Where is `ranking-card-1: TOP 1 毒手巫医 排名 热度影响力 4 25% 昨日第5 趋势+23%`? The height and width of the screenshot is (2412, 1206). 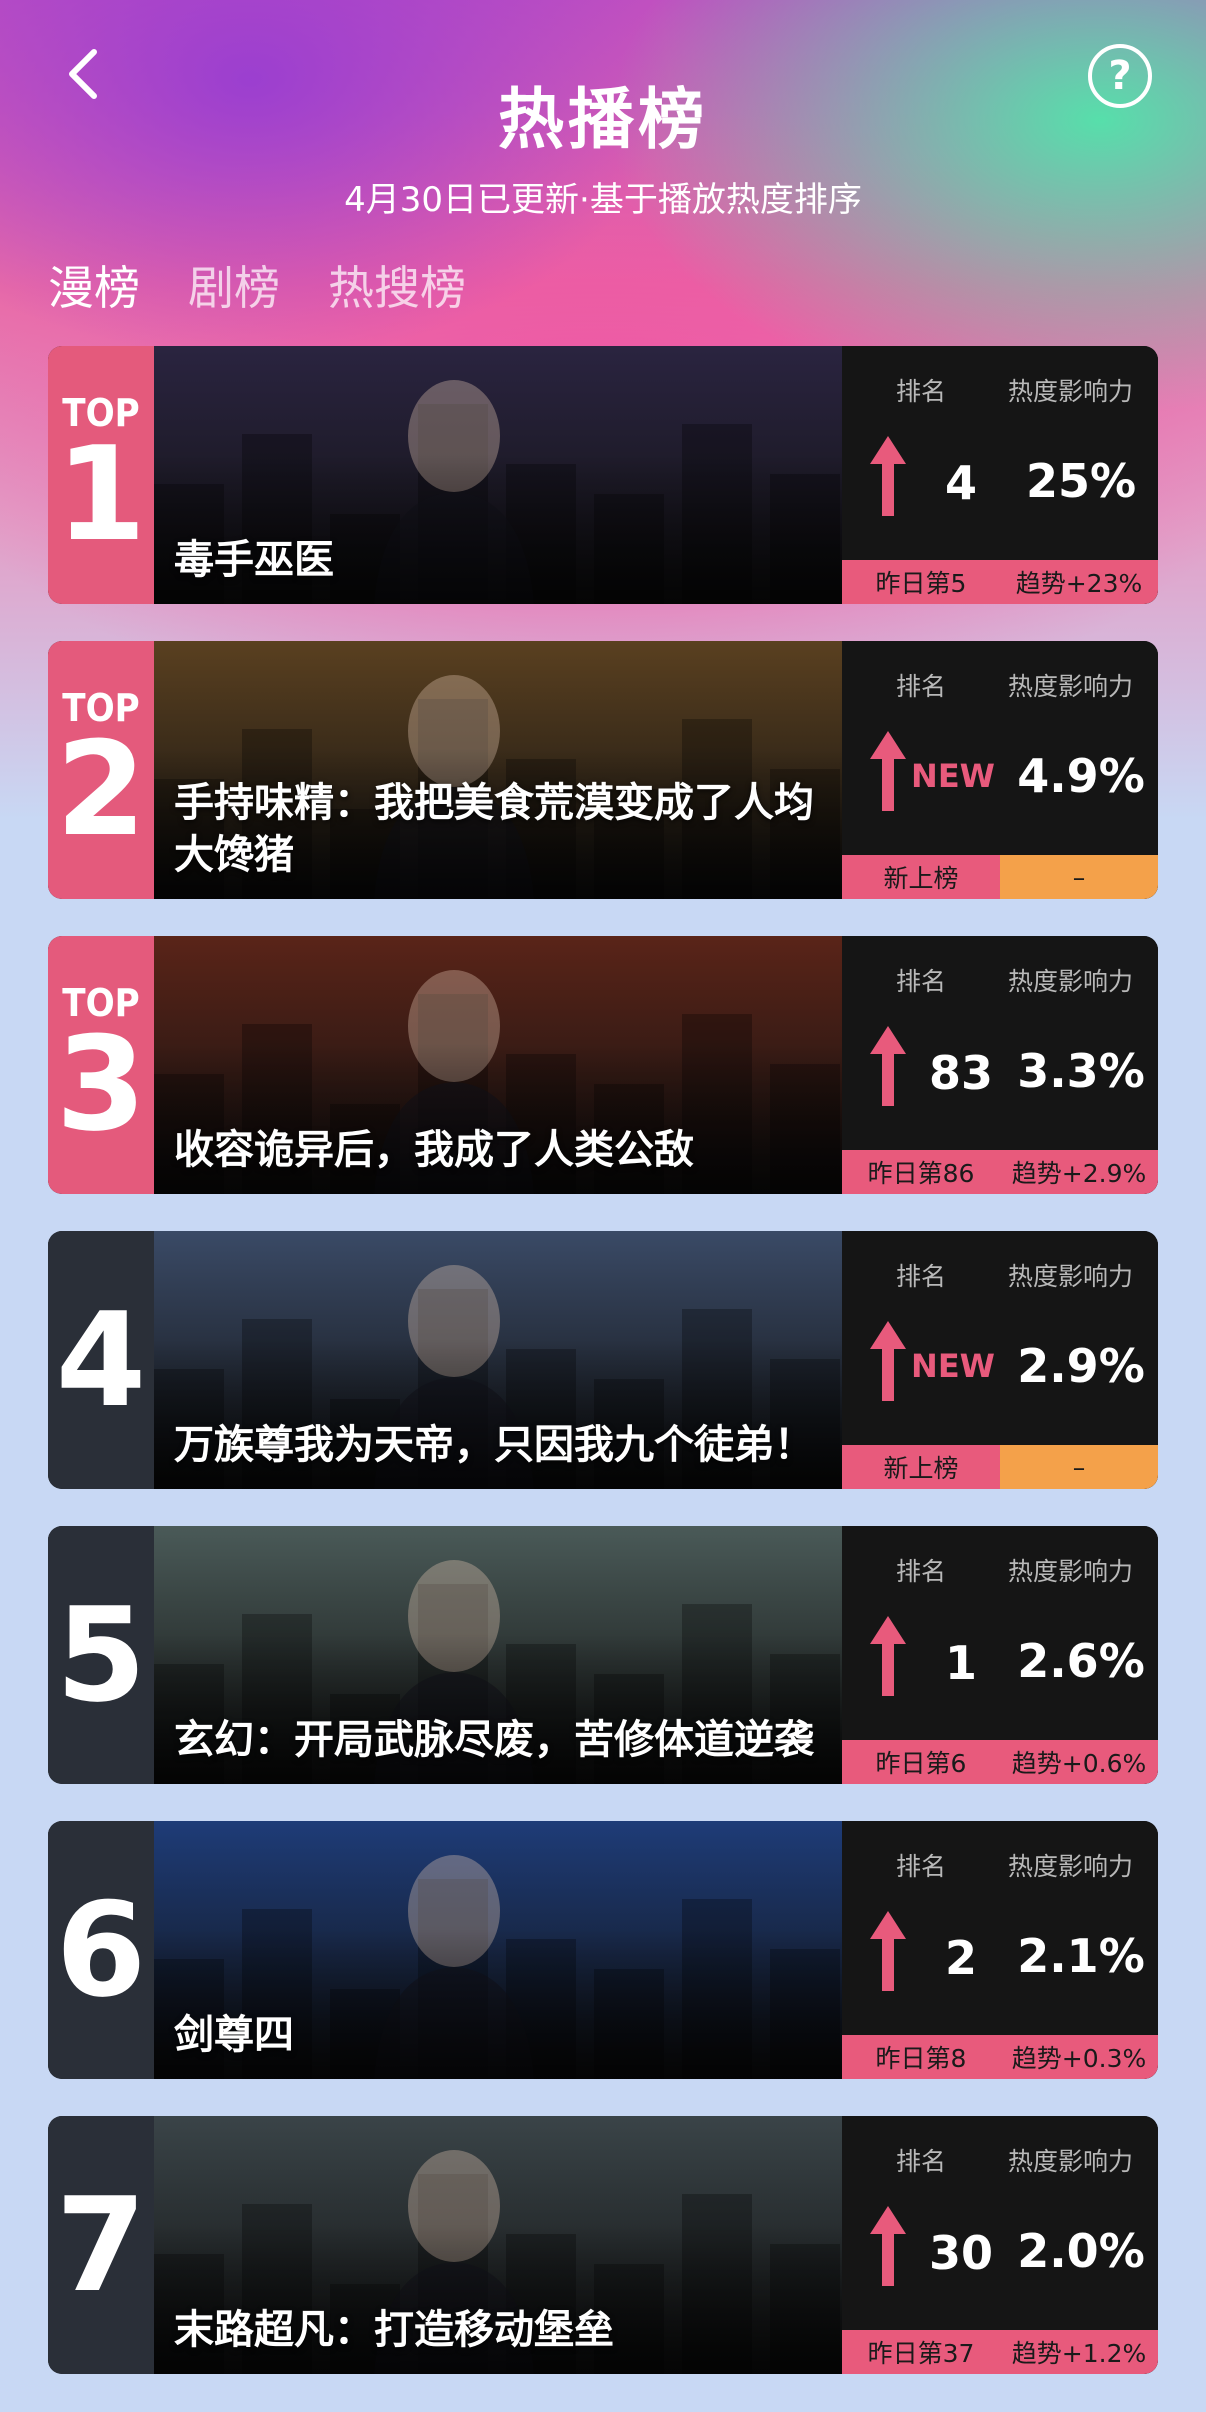
ranking-card-1: TOP 1 毒手巫医 排名 热度影响力 4 25% 昨日第5 趋势+23% is located at coordinates (603, 475).